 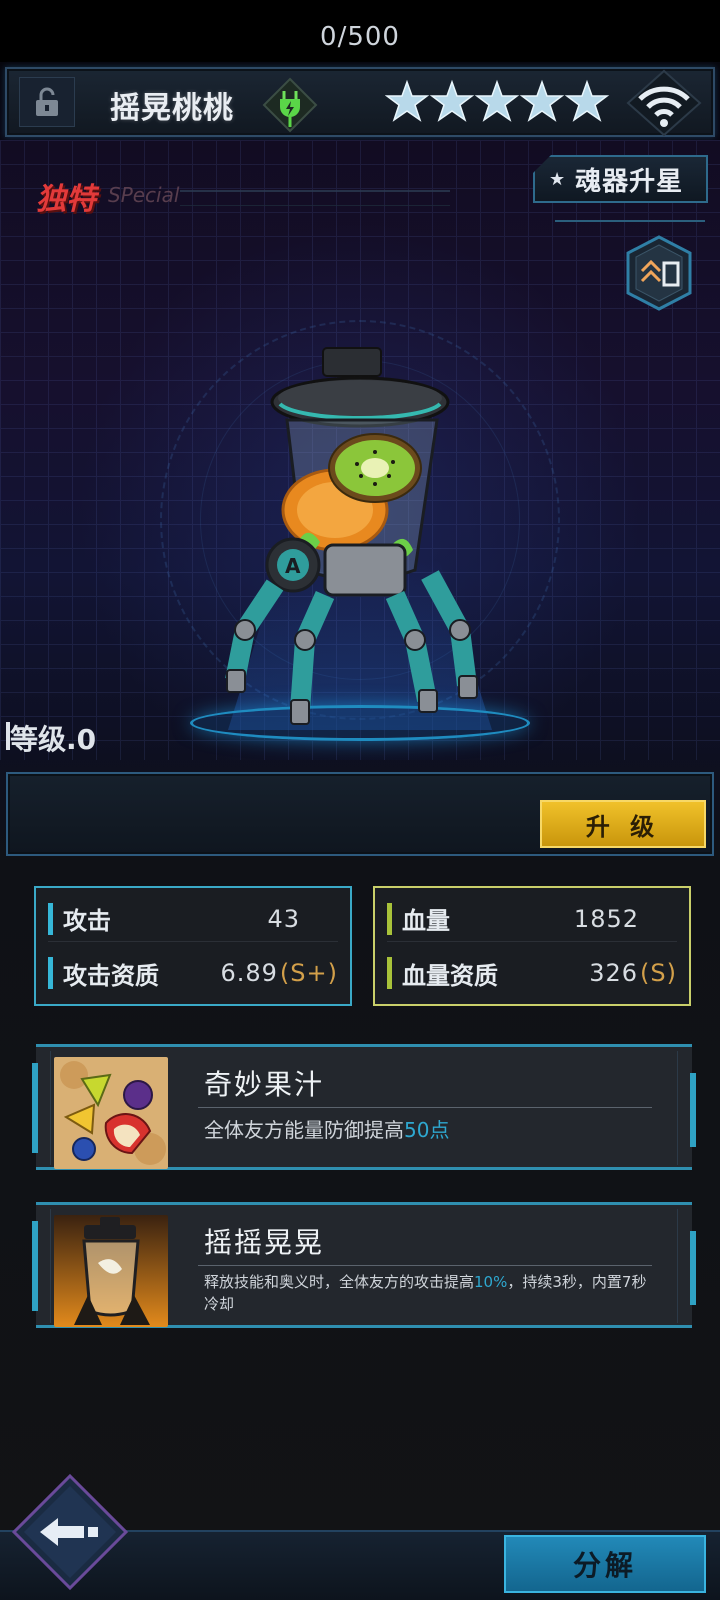 What do you see at coordinates (360, 37) in the screenshot?
I see `exp-progress-text: 0/500` at bounding box center [360, 37].